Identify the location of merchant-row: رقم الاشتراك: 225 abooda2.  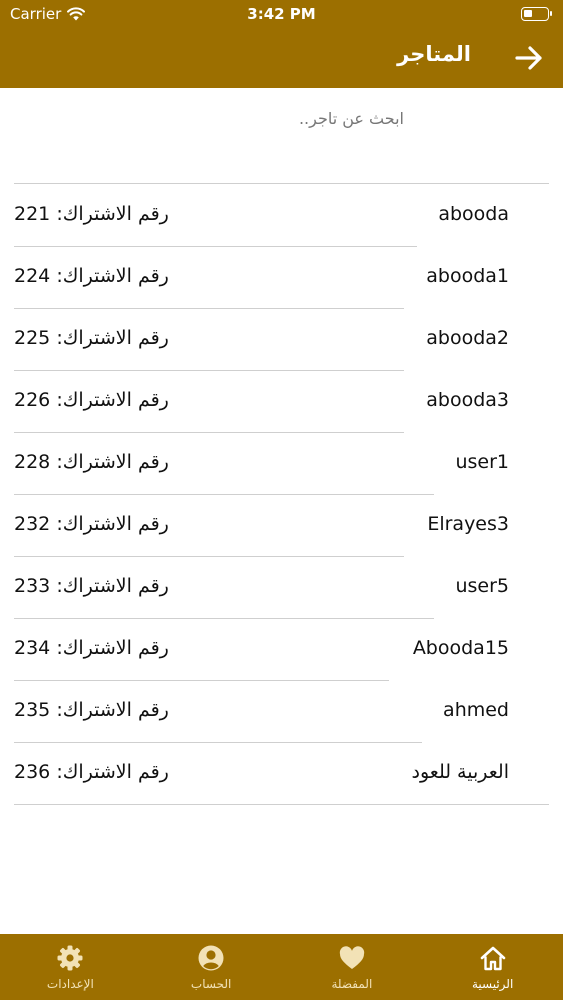
(281, 340).